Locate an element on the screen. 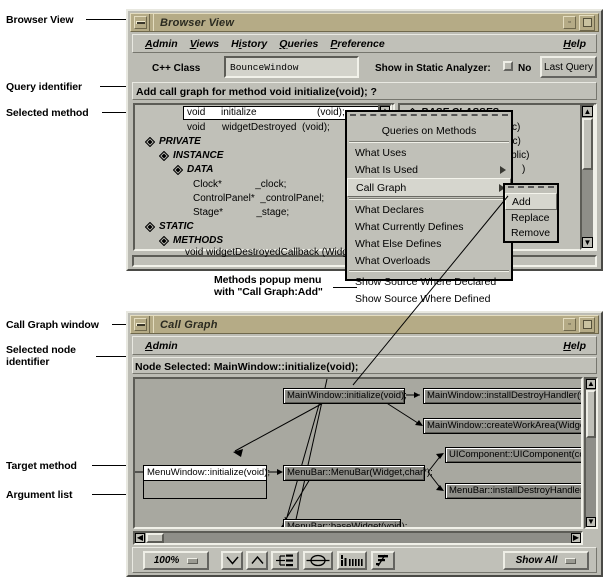 The image size is (611, 583). list-item: ) is located at coordinates (523, 169).